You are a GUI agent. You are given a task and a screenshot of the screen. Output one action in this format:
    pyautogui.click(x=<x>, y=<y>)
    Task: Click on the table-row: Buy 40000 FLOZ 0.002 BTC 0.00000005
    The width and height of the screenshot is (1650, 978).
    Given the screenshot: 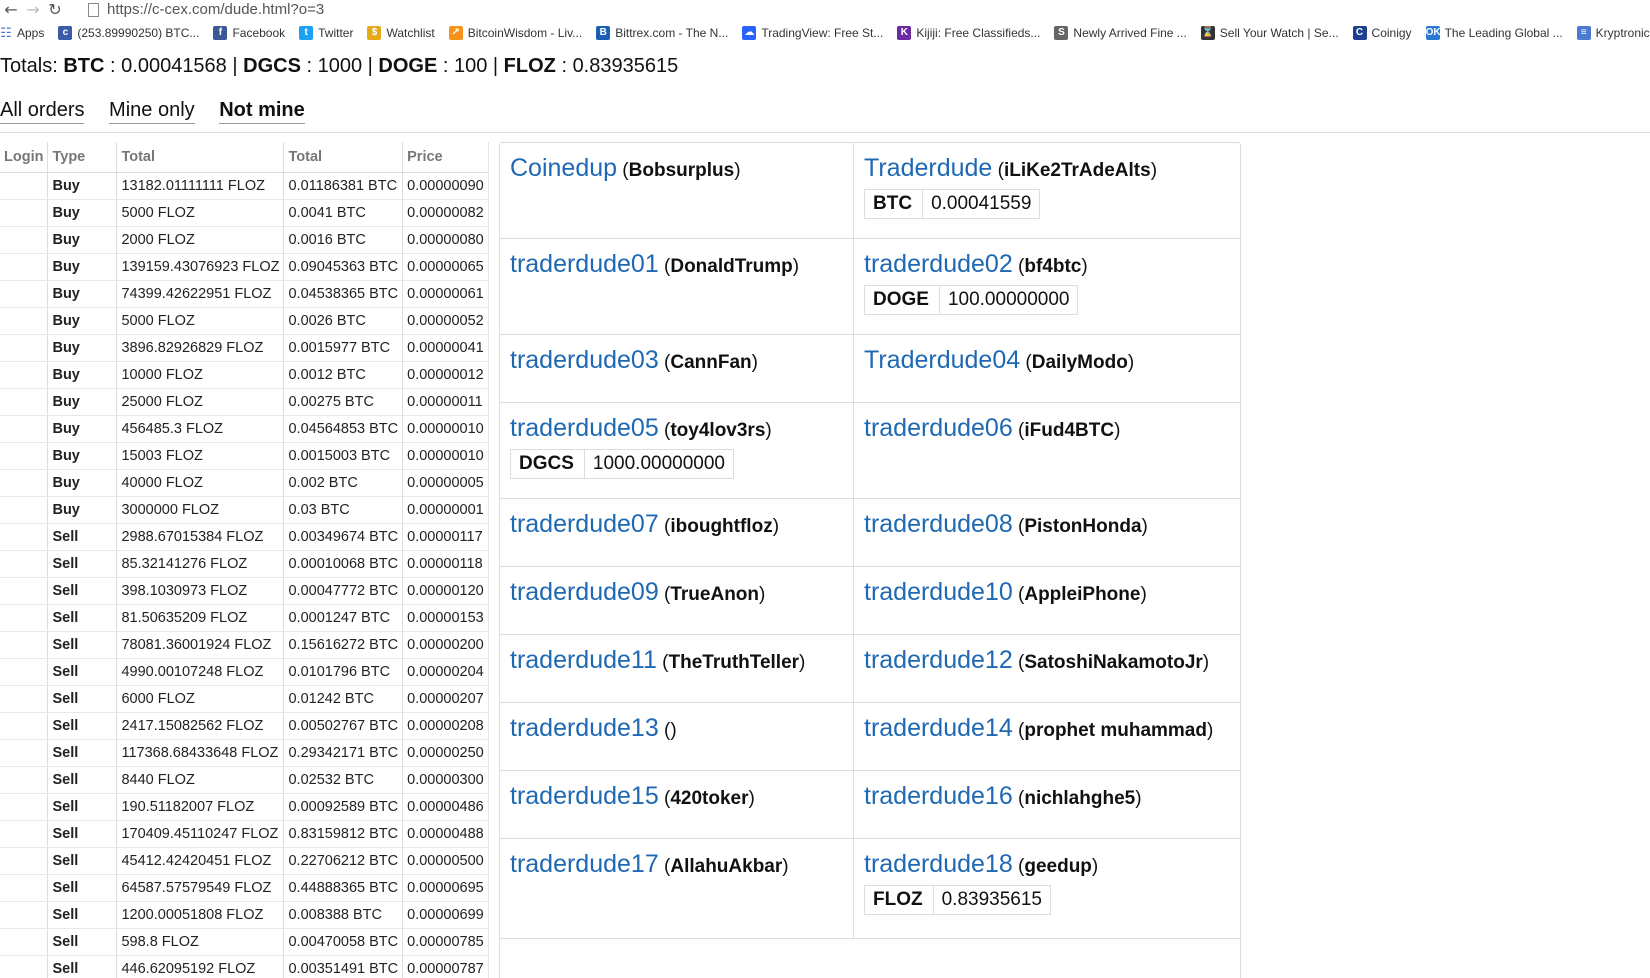 What is the action you would take?
    pyautogui.click(x=245, y=483)
    